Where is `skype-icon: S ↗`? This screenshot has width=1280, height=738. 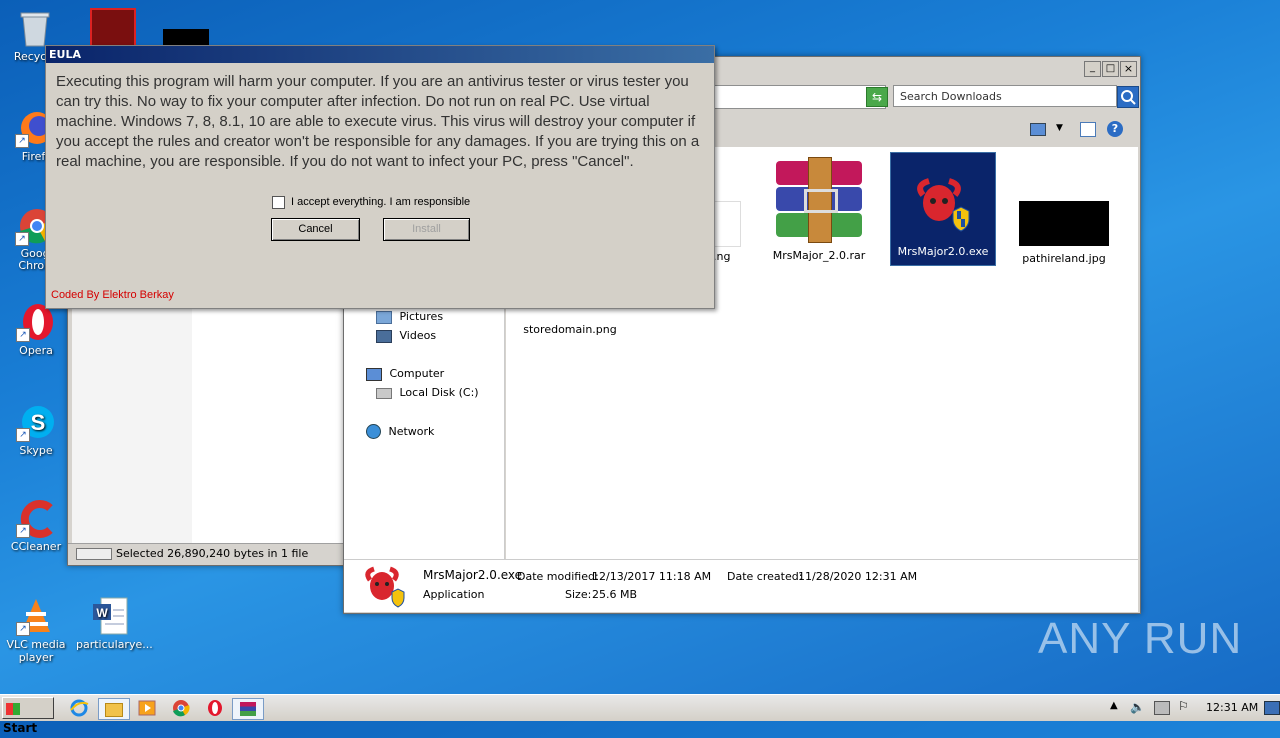
skype-icon: S ↗ is located at coordinates (36, 422).